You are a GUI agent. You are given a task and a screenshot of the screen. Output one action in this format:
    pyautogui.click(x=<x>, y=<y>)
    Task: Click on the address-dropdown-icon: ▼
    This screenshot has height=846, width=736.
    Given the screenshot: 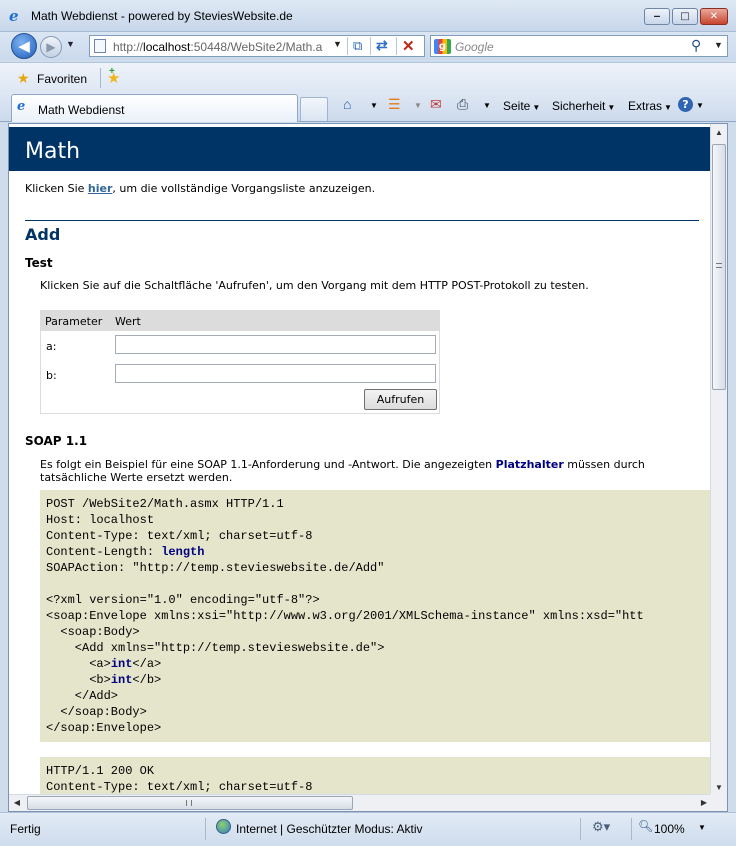 What is the action you would take?
    pyautogui.click(x=337, y=44)
    